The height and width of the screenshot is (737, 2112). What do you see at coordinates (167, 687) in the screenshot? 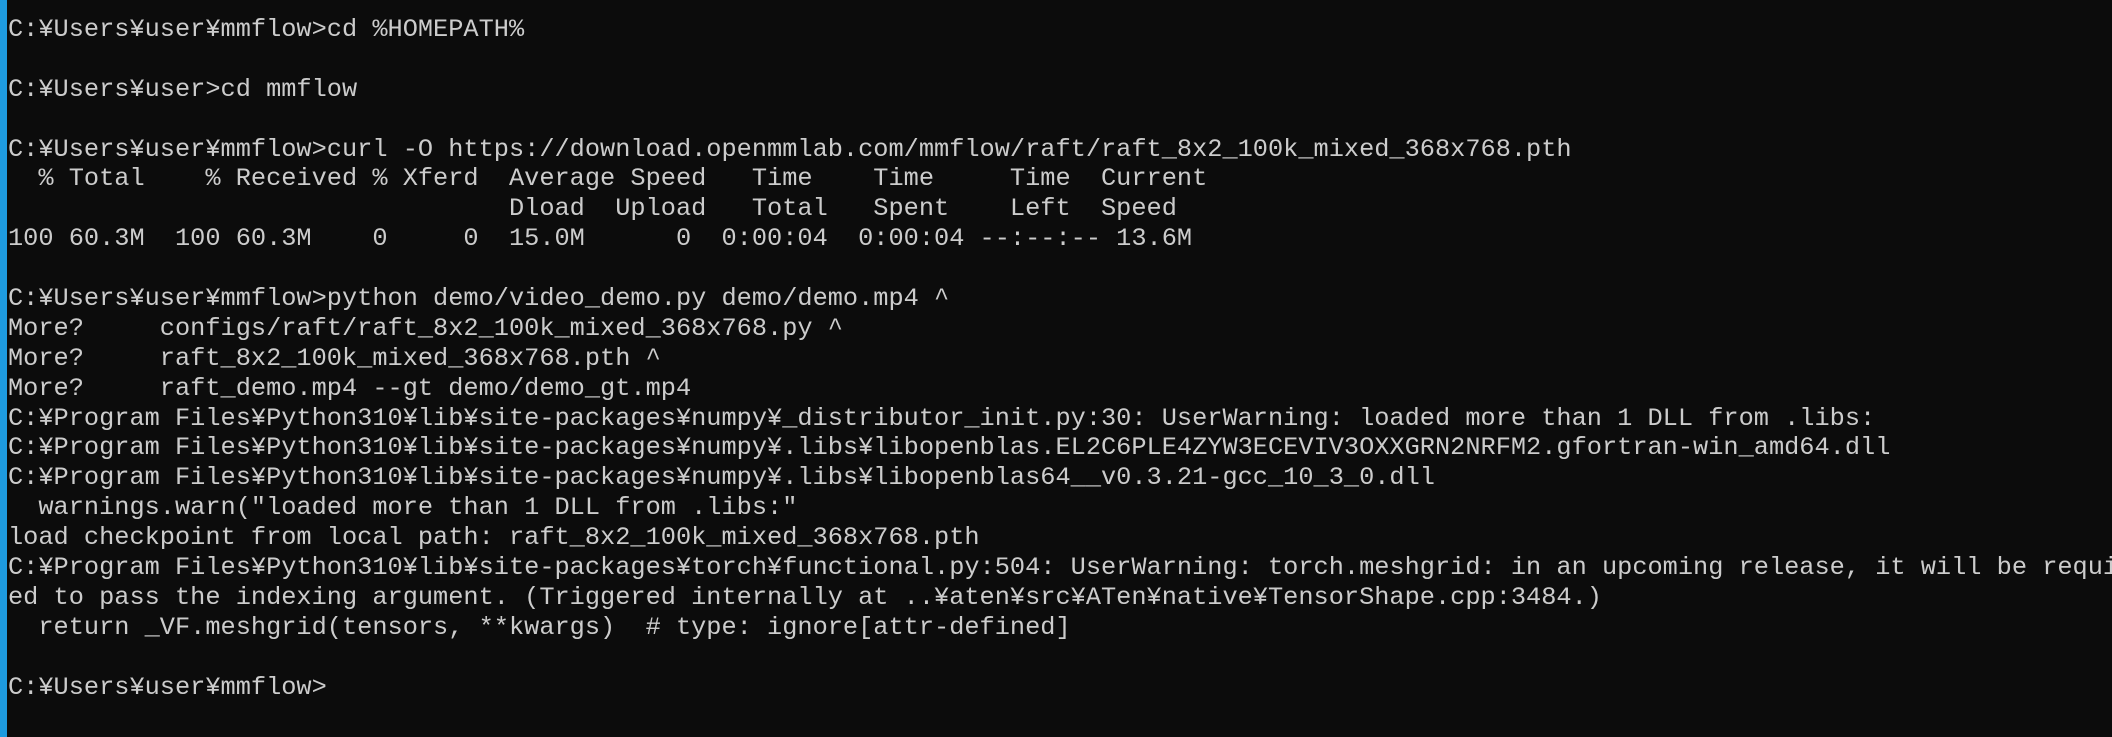
I see `command-prompt: C:¥Users¥user¥mmflow>` at bounding box center [167, 687].